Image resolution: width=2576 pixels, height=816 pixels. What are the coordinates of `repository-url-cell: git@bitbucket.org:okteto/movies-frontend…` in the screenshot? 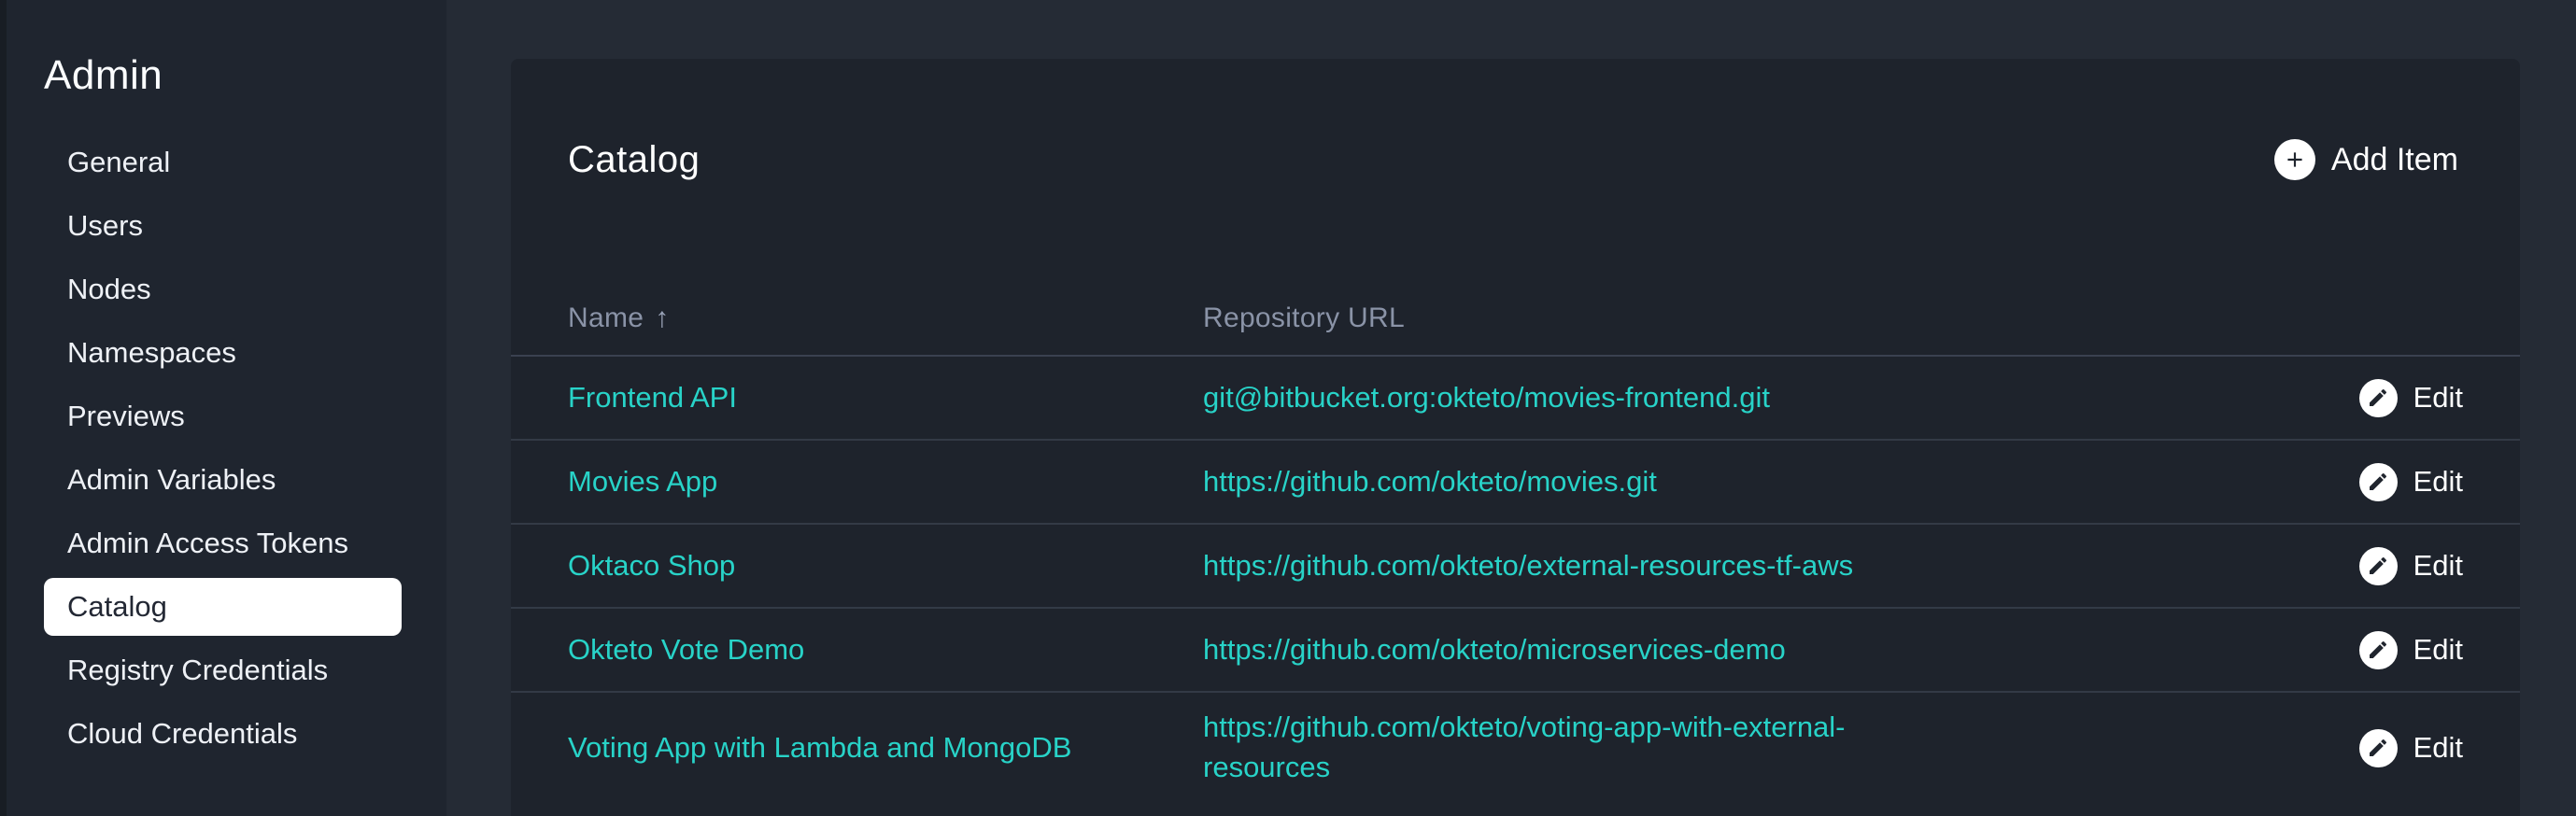 It's located at (1749, 398).